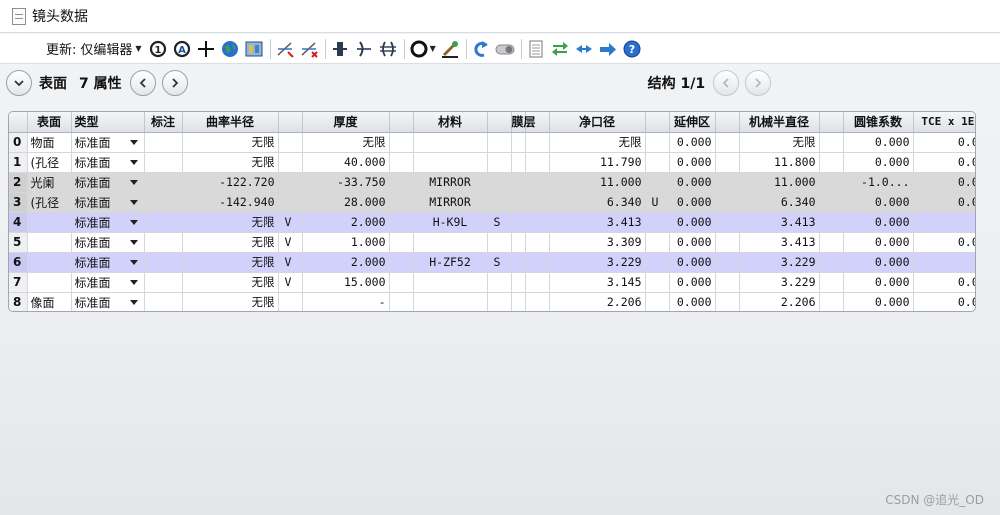 The image size is (1000, 515). What do you see at coordinates (346, 242) in the screenshot?
I see `thickness-cell: 1.000` at bounding box center [346, 242].